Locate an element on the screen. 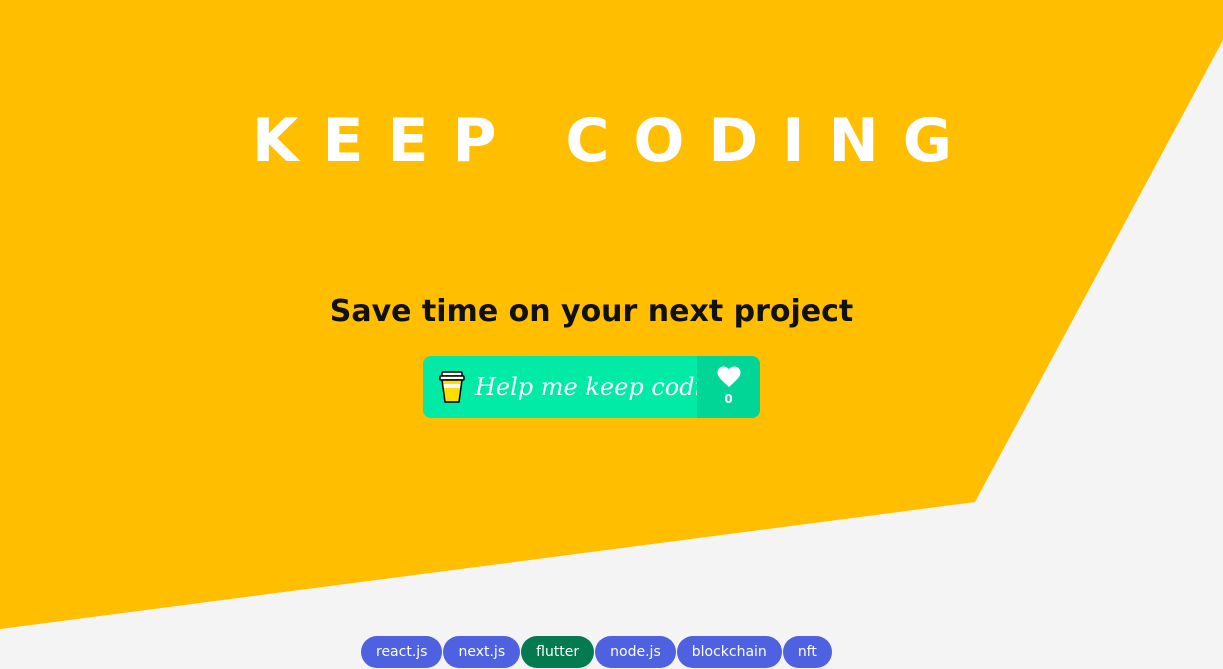  tag-next: next.js is located at coordinates (482, 652).